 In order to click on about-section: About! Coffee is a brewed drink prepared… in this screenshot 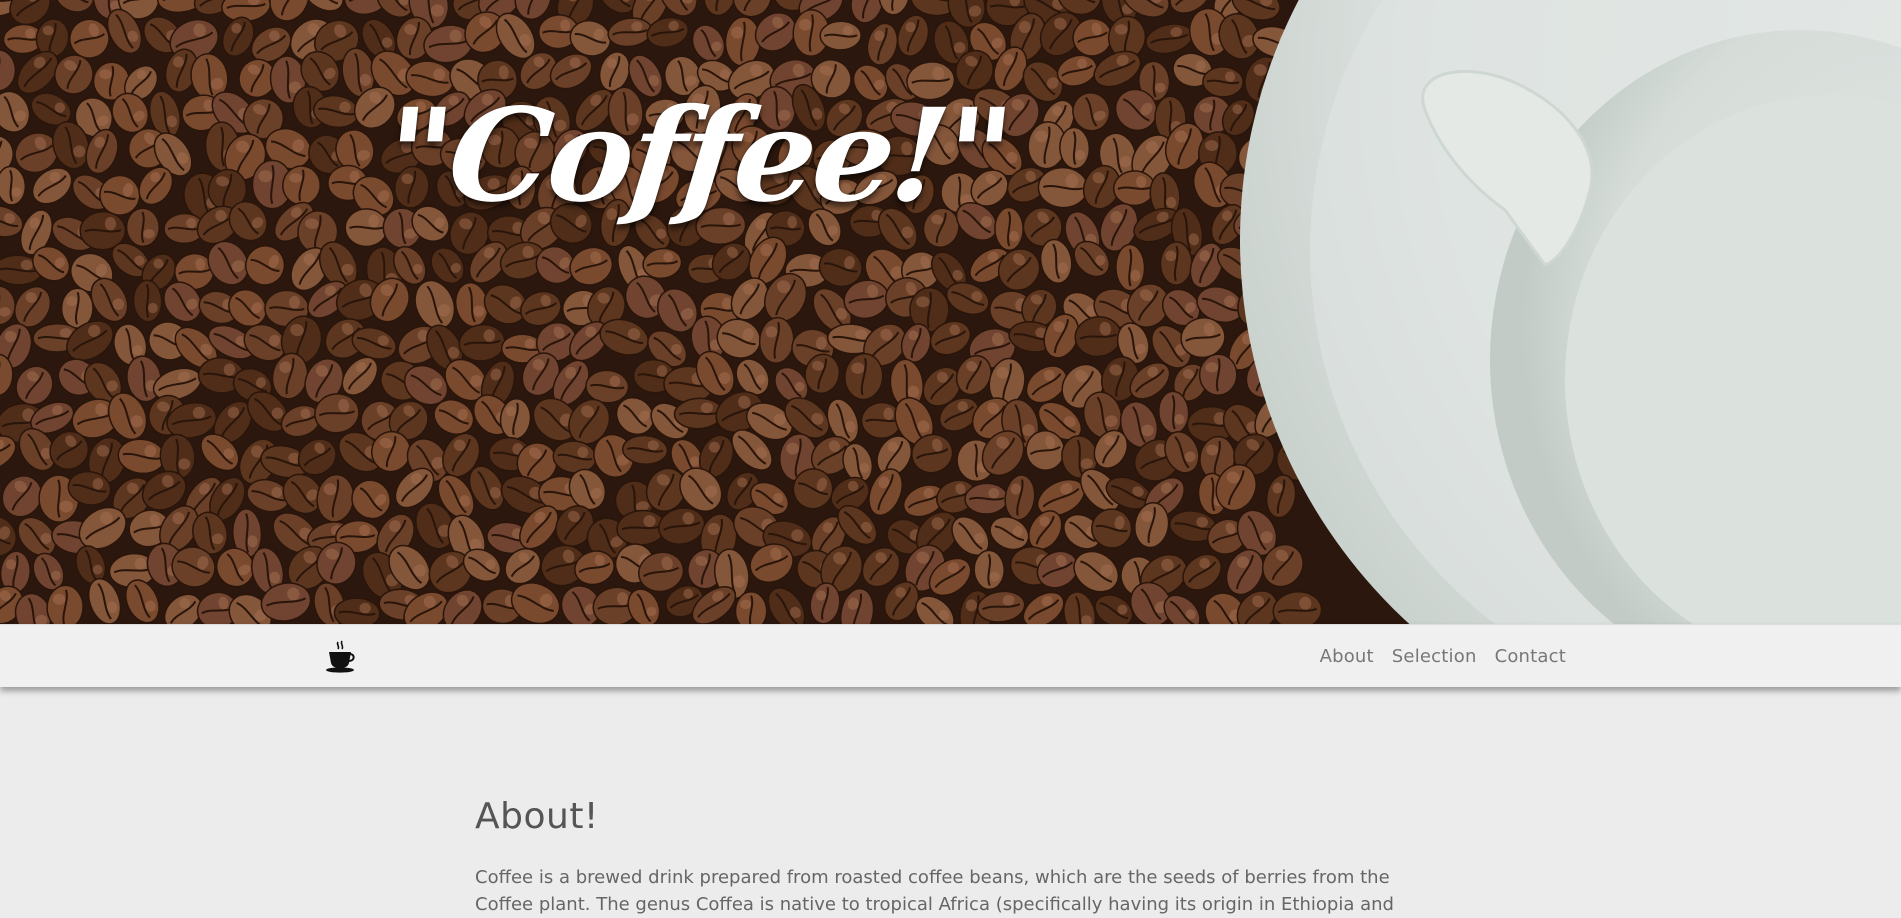, I will do `click(935, 856)`.